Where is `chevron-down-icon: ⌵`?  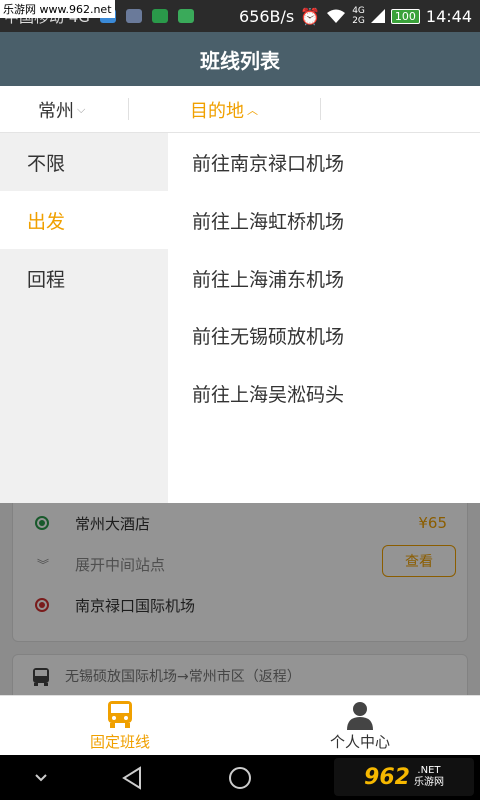
chevron-down-icon: ⌵ is located at coordinates (81, 109).